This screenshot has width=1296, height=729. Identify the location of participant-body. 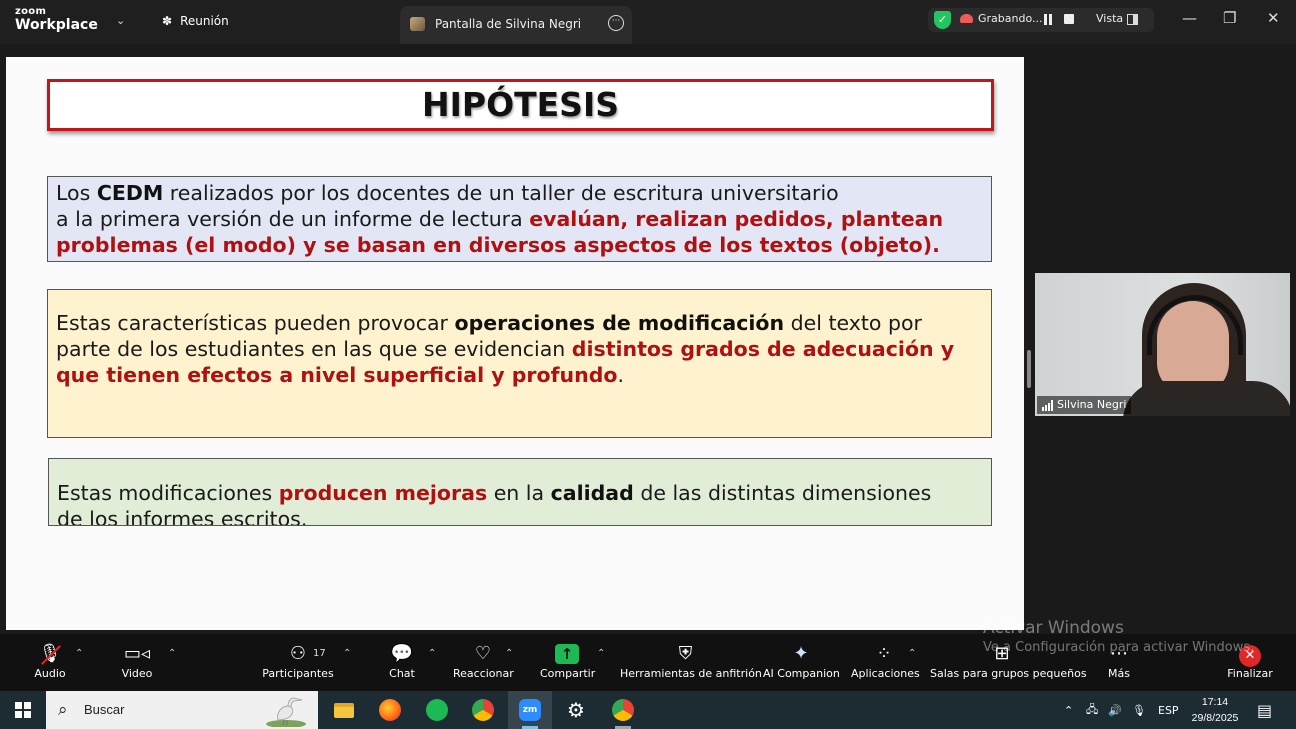
(1206, 398).